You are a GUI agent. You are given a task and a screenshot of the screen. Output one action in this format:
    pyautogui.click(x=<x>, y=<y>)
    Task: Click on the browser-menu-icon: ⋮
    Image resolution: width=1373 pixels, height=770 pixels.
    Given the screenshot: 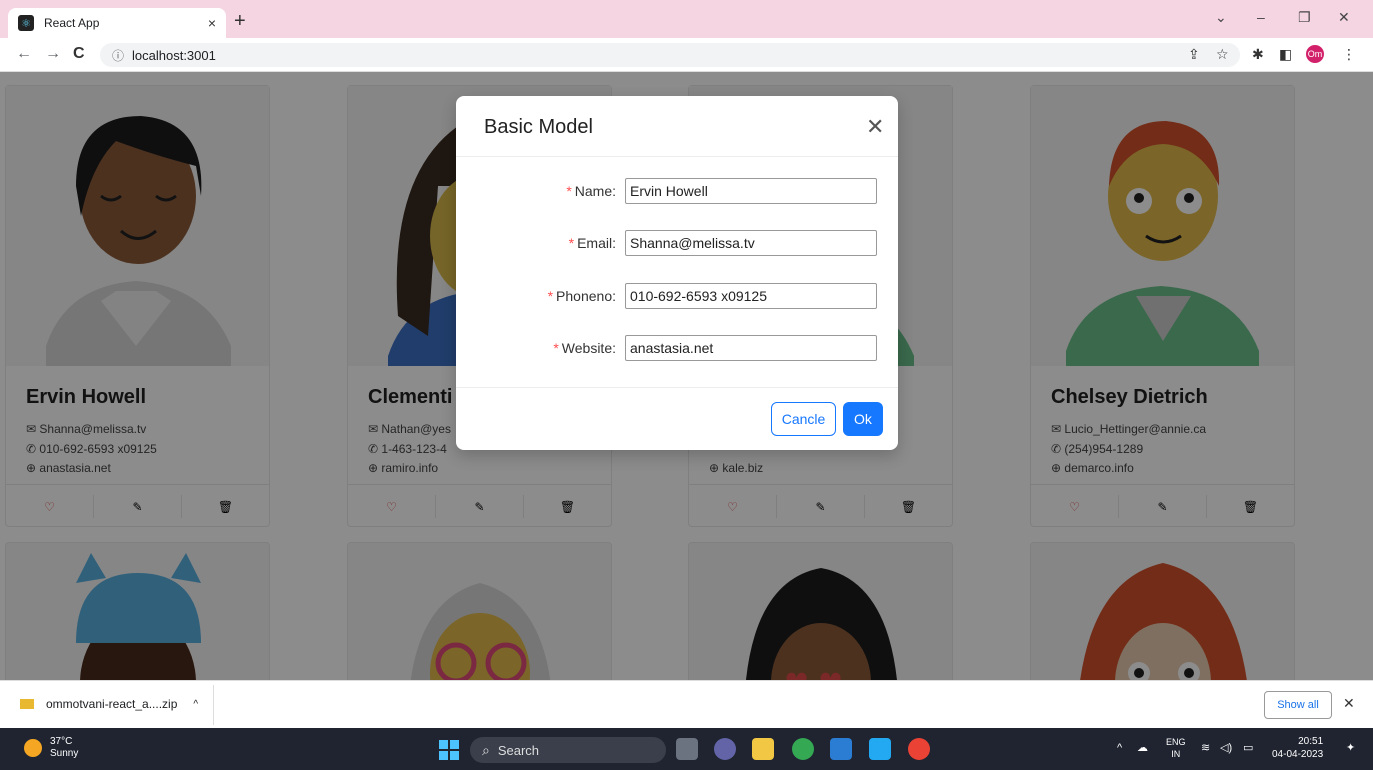 What is the action you would take?
    pyautogui.click(x=1349, y=54)
    